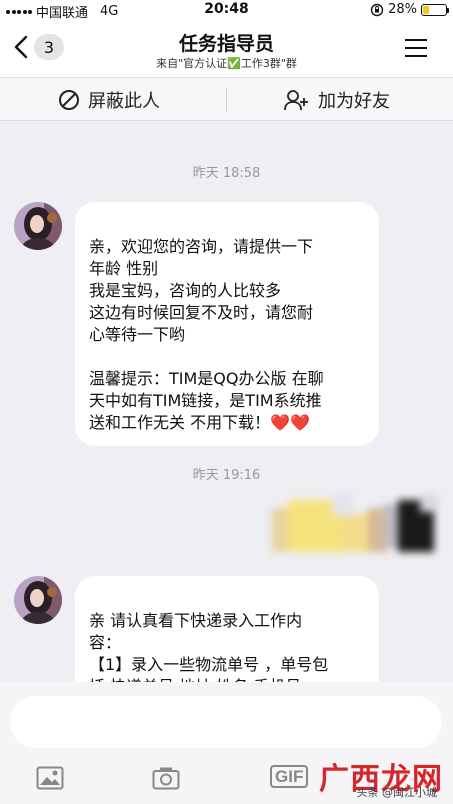  I want to click on blurred-image-message, so click(357, 525).